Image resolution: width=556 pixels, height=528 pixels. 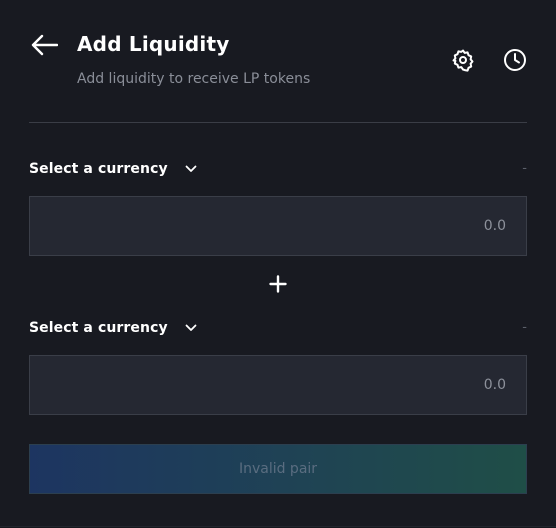 I want to click on clock-icon, so click(x=515, y=62).